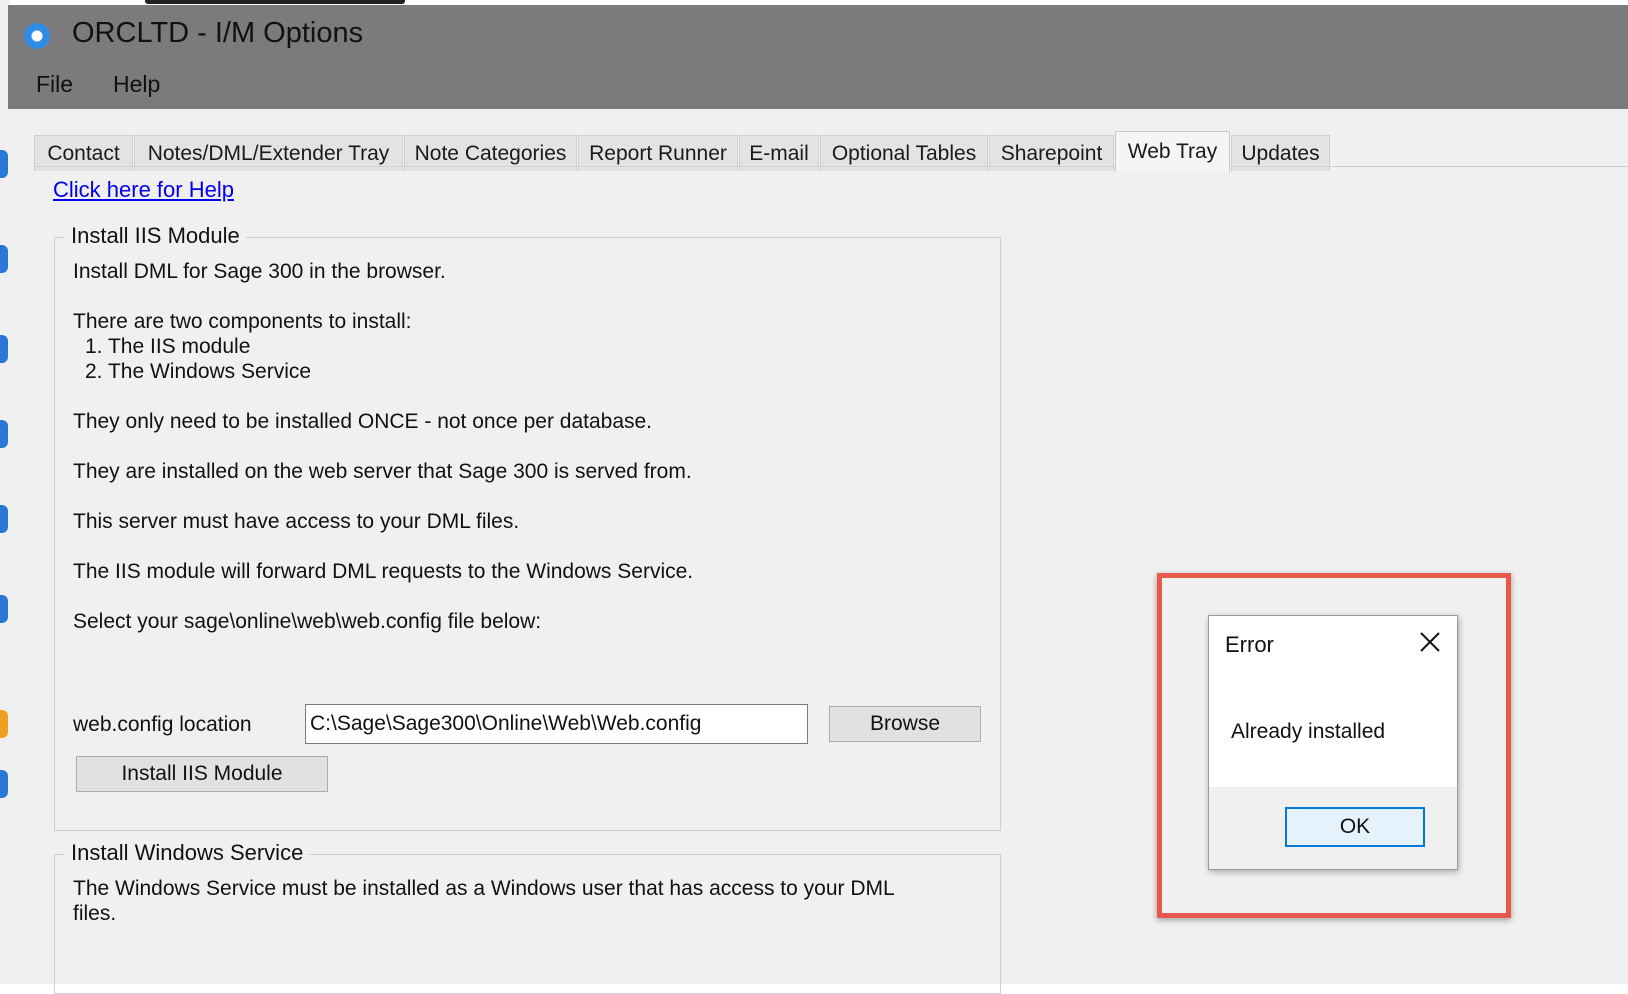 This screenshot has width=1628, height=994. Describe the element at coordinates (905, 724) in the screenshot. I see `browse-button: Browse` at that location.